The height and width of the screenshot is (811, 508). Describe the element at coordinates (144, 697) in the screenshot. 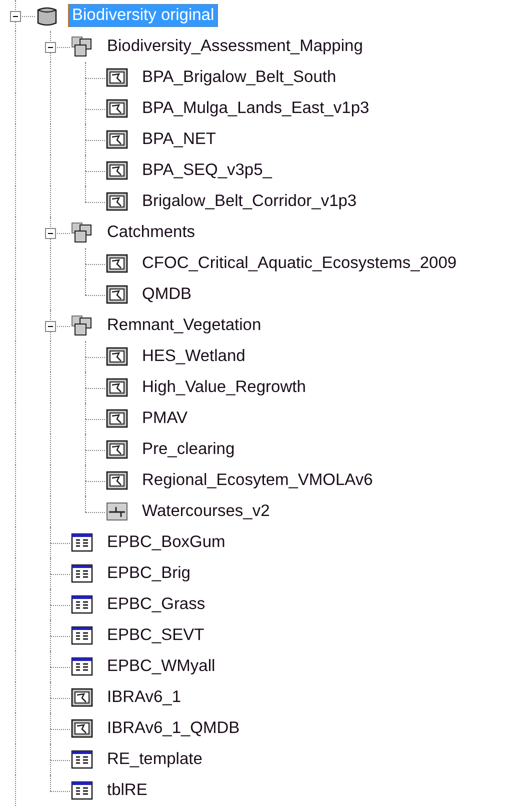

I see `tree-item: IBRAv6_1` at that location.